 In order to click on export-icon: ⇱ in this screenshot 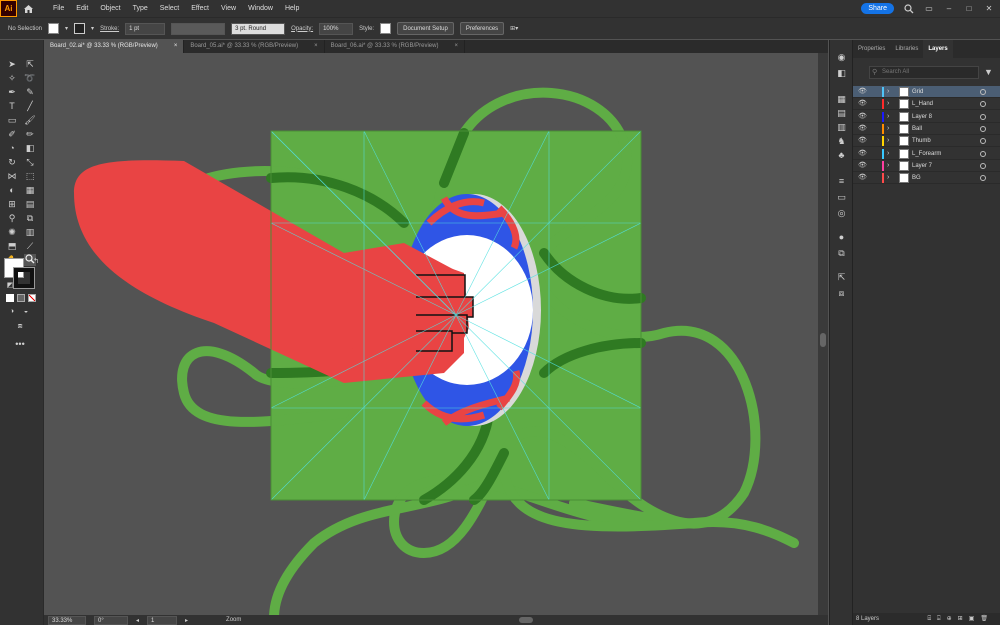, I will do `click(841, 277)`.